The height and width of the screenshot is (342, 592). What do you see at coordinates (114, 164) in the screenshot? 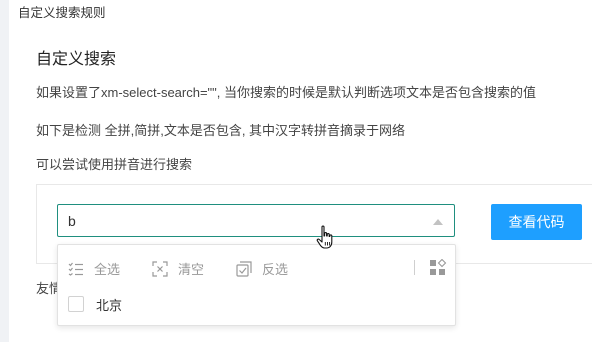
I see `description-line-3: 可以尝试使用拼音进行搜索` at bounding box center [114, 164].